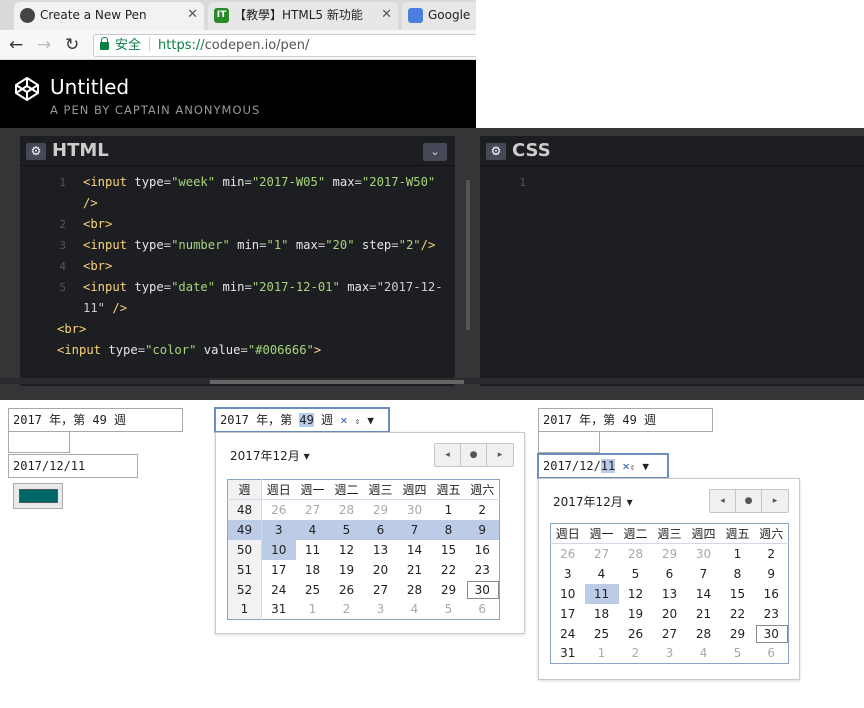  I want to click on day-cell: 24, so click(568, 634).